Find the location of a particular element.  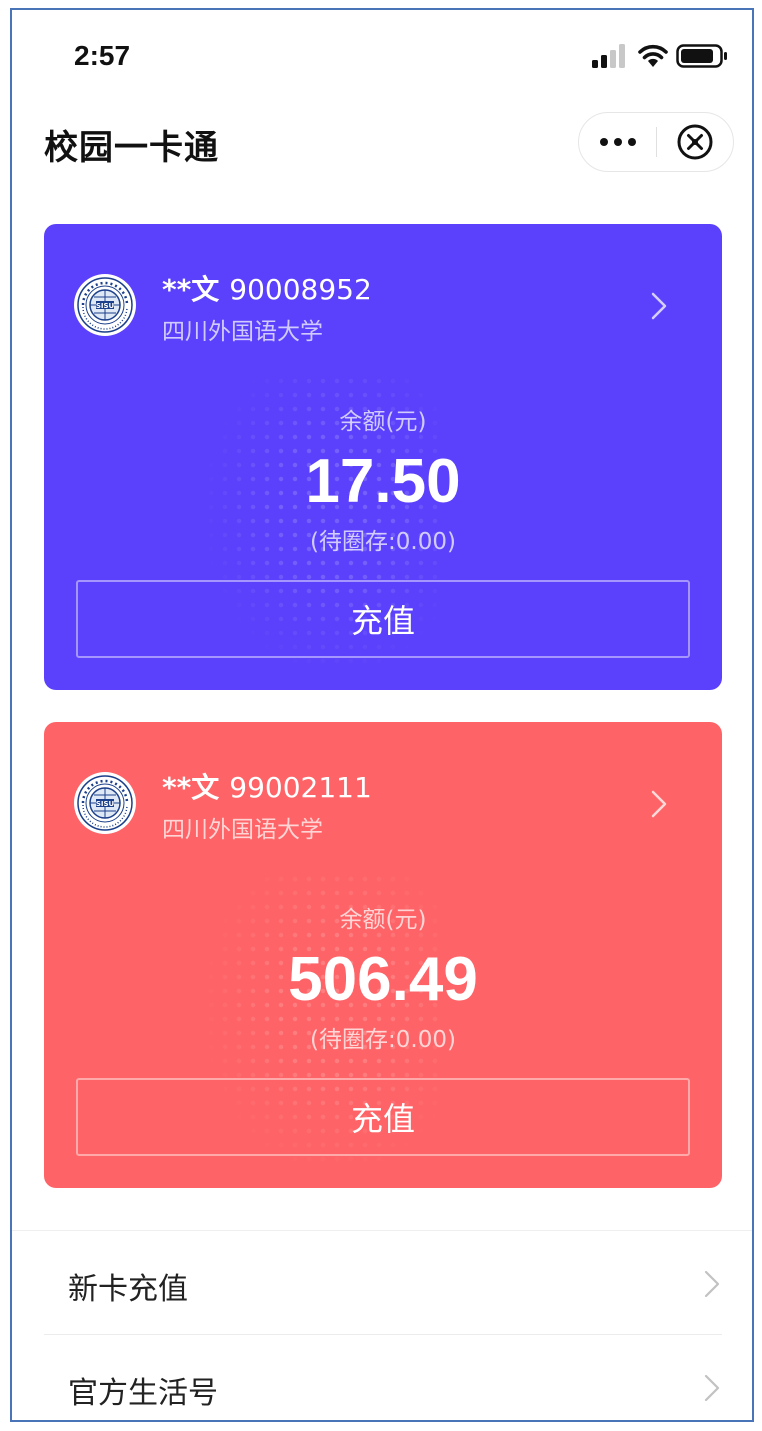

card-holder: **文 90008952 is located at coordinates (267, 288).